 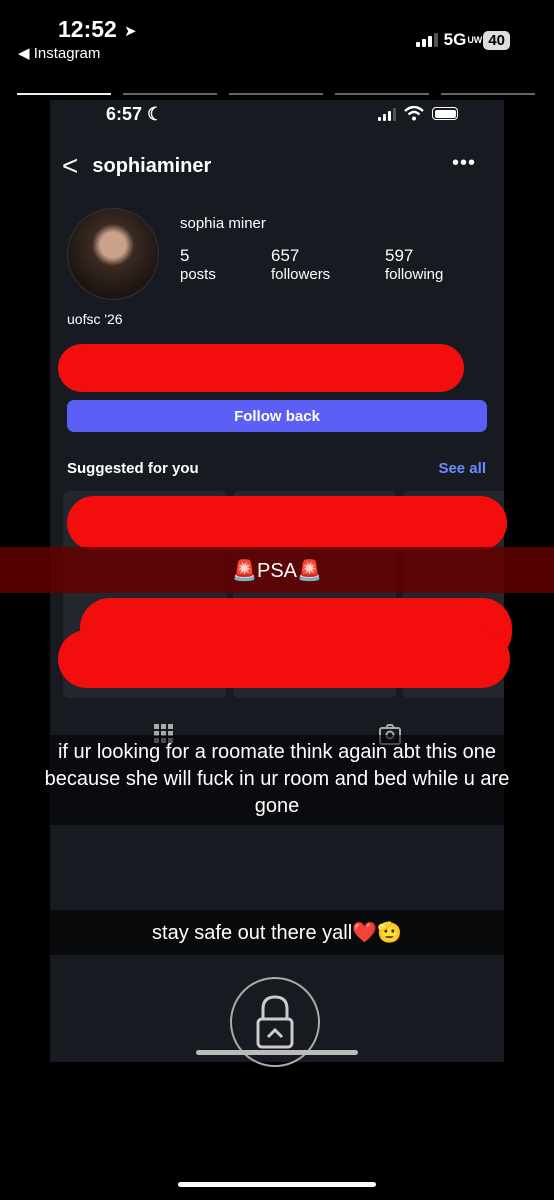 I want to click on suggested-title: Suggested for you, so click(x=133, y=468).